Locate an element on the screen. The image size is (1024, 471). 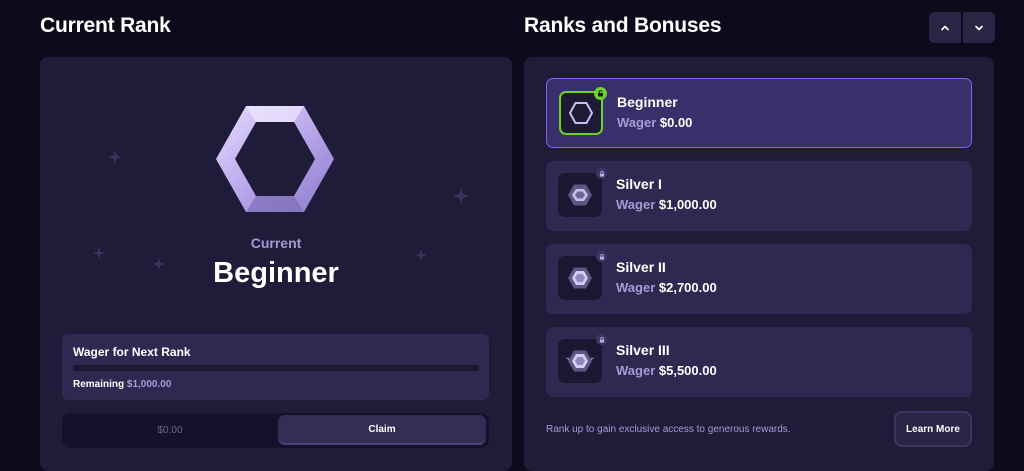
rank-wager-amount: $0.00 is located at coordinates (676, 122).